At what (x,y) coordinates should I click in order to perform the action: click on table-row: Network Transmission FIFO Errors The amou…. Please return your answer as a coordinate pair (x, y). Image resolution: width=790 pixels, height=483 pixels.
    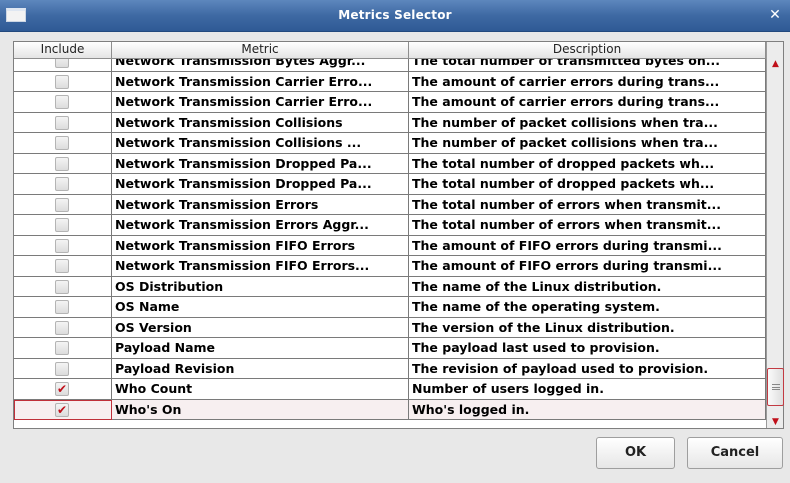
    Looking at the image, I should click on (390, 245).